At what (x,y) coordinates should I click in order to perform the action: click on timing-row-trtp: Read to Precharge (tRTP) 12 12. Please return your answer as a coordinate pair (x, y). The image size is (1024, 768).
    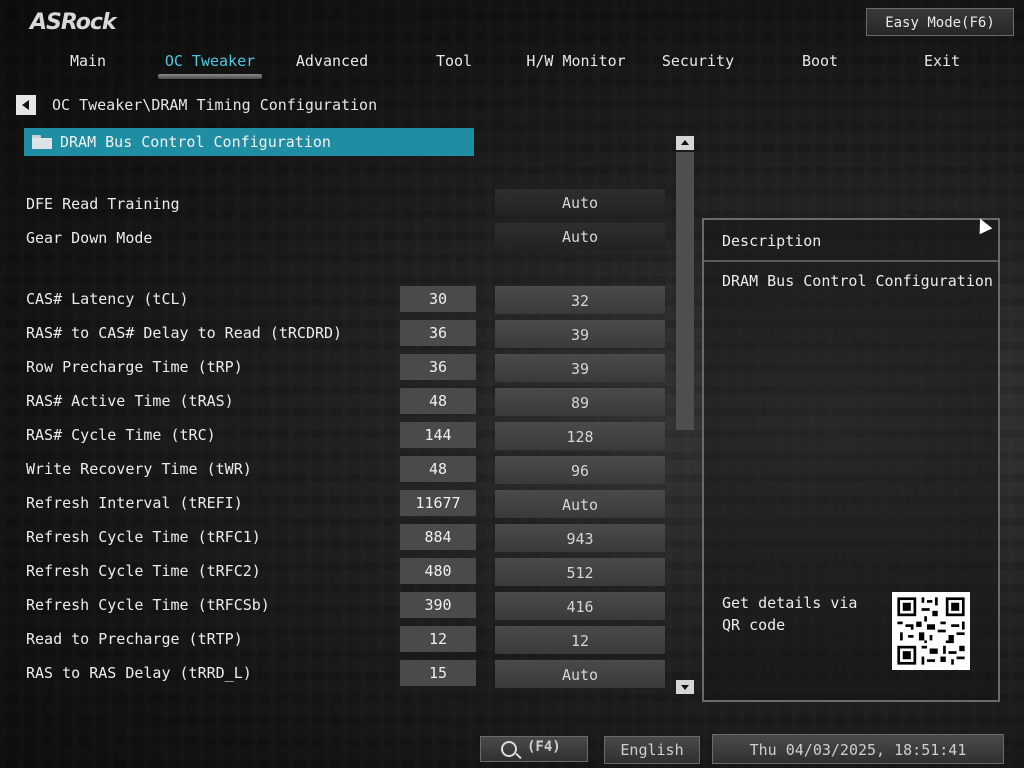
    Looking at the image, I should click on (345, 640).